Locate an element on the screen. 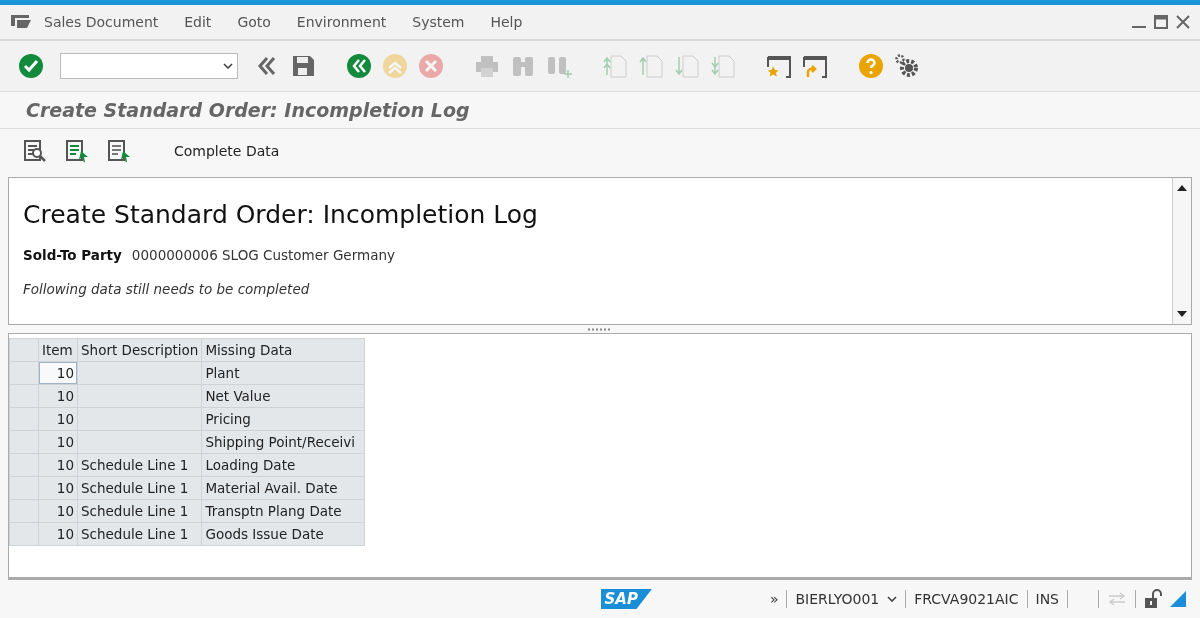 This screenshot has width=1200, height=618. logo: SAP is located at coordinates (626, 599).